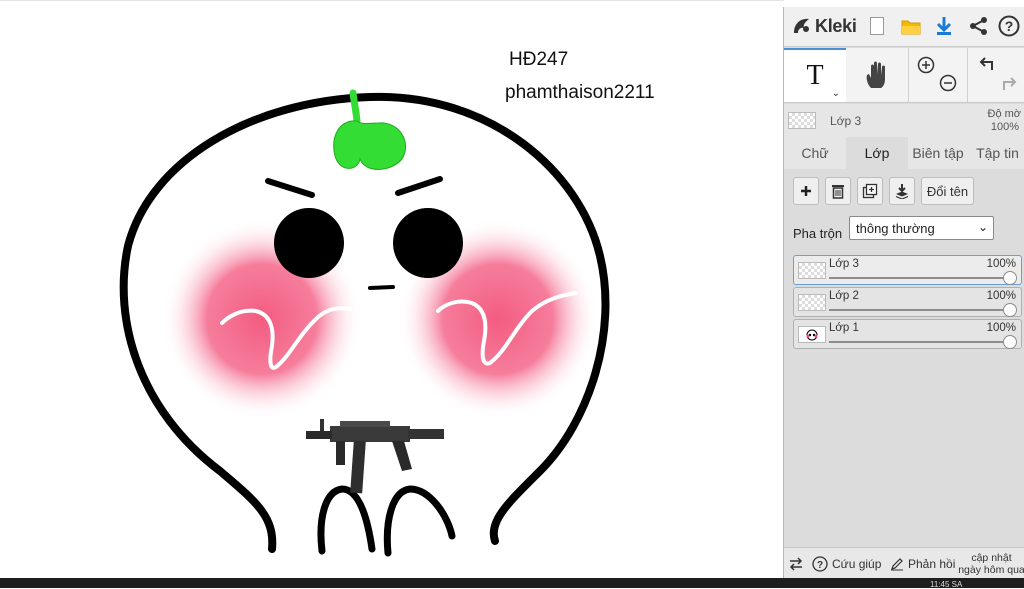  What do you see at coordinates (802, 120) in the screenshot?
I see `current-layer-thumbnail` at bounding box center [802, 120].